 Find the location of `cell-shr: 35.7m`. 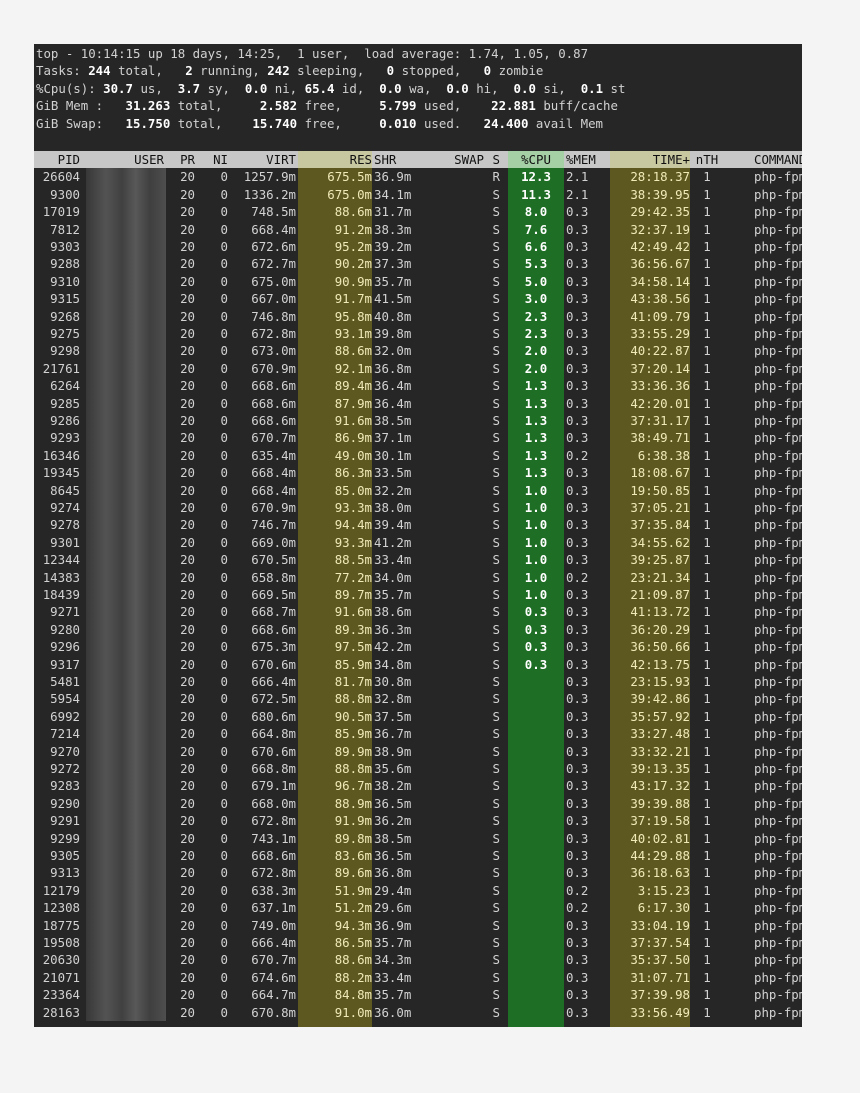

cell-shr: 35.7m is located at coordinates (393, 281).